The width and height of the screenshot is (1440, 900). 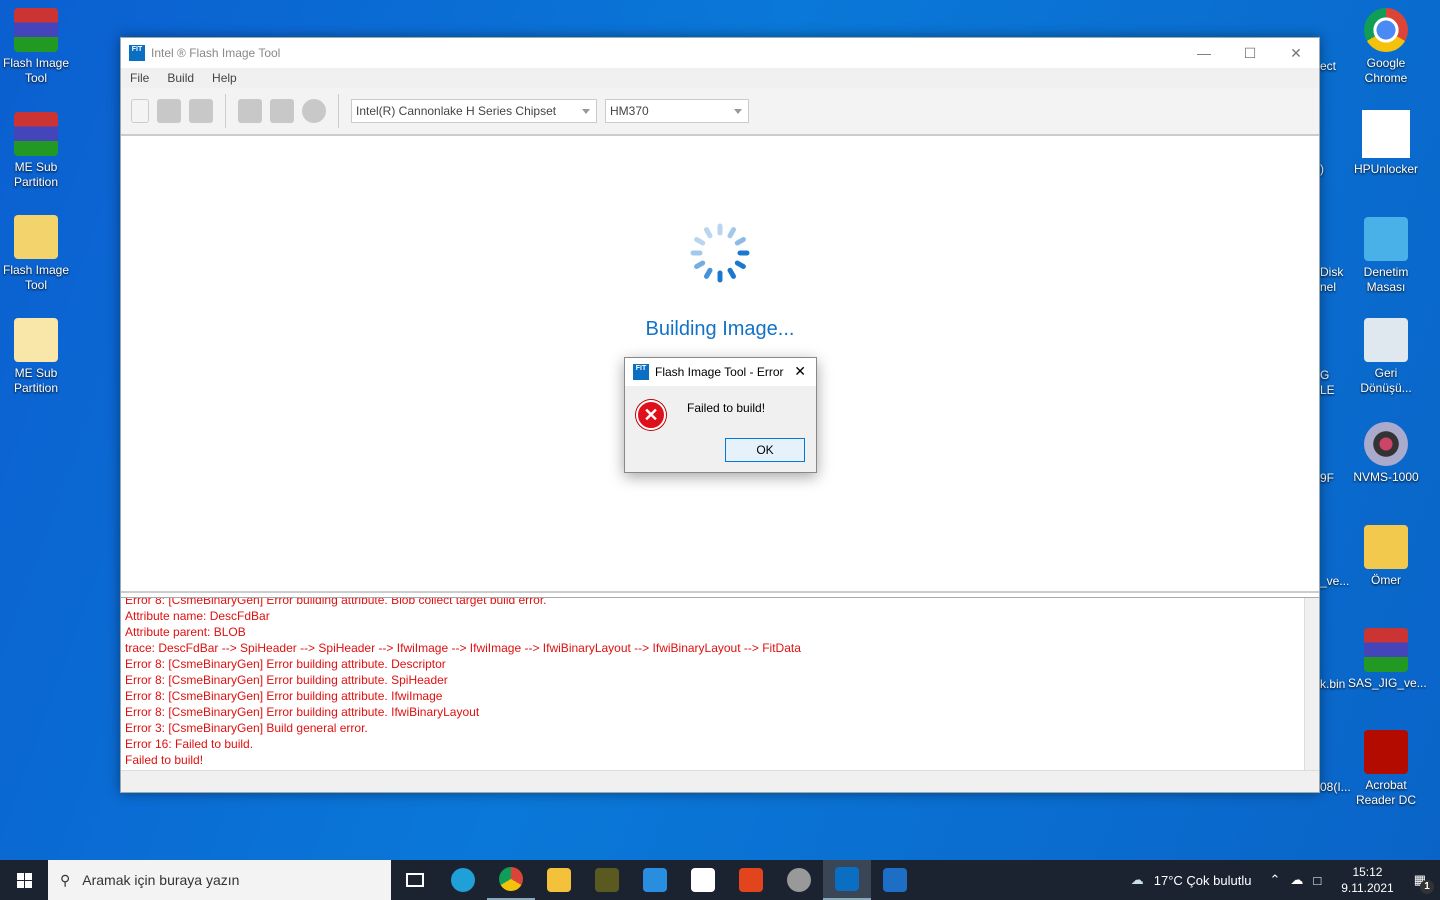 What do you see at coordinates (720, 53) in the screenshot?
I see `title-bar: FIT Intel ® Flash Image Tool — ☐ ✕` at bounding box center [720, 53].